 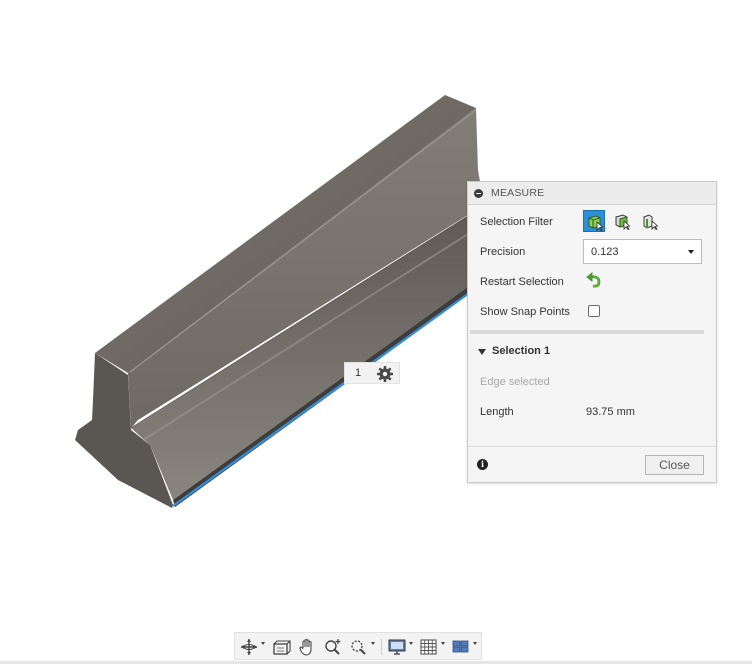 What do you see at coordinates (497, 412) in the screenshot?
I see `length-label: Length` at bounding box center [497, 412].